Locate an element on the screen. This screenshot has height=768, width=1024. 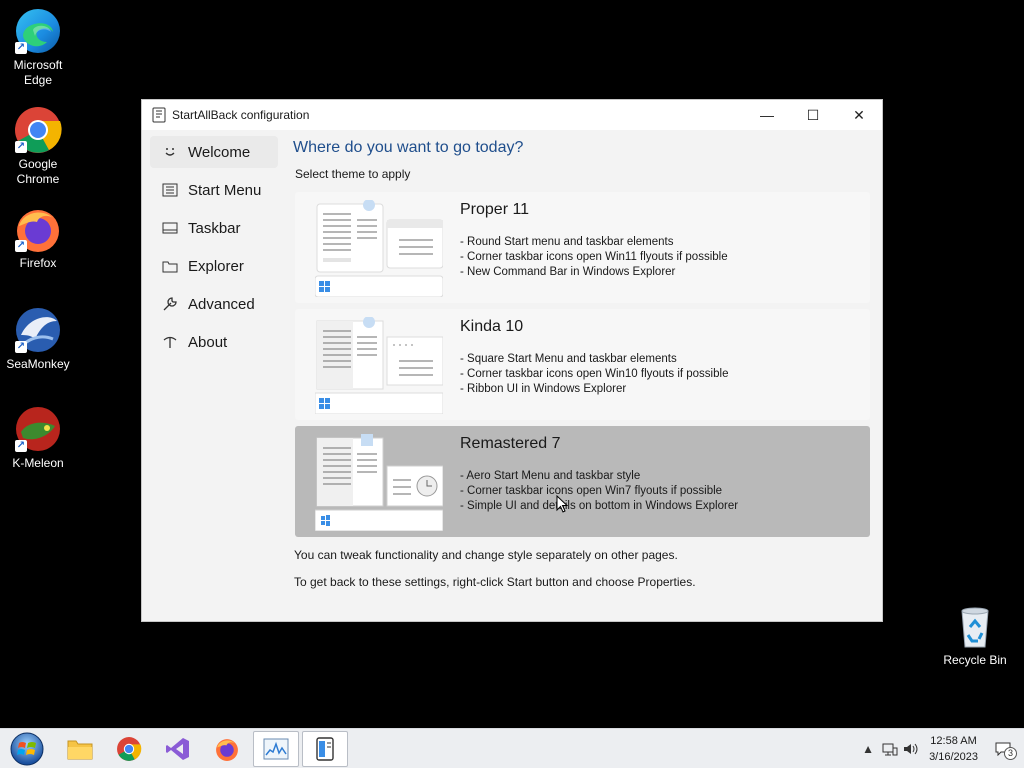
recycle-bin-icon is located at coordinates (975, 626).